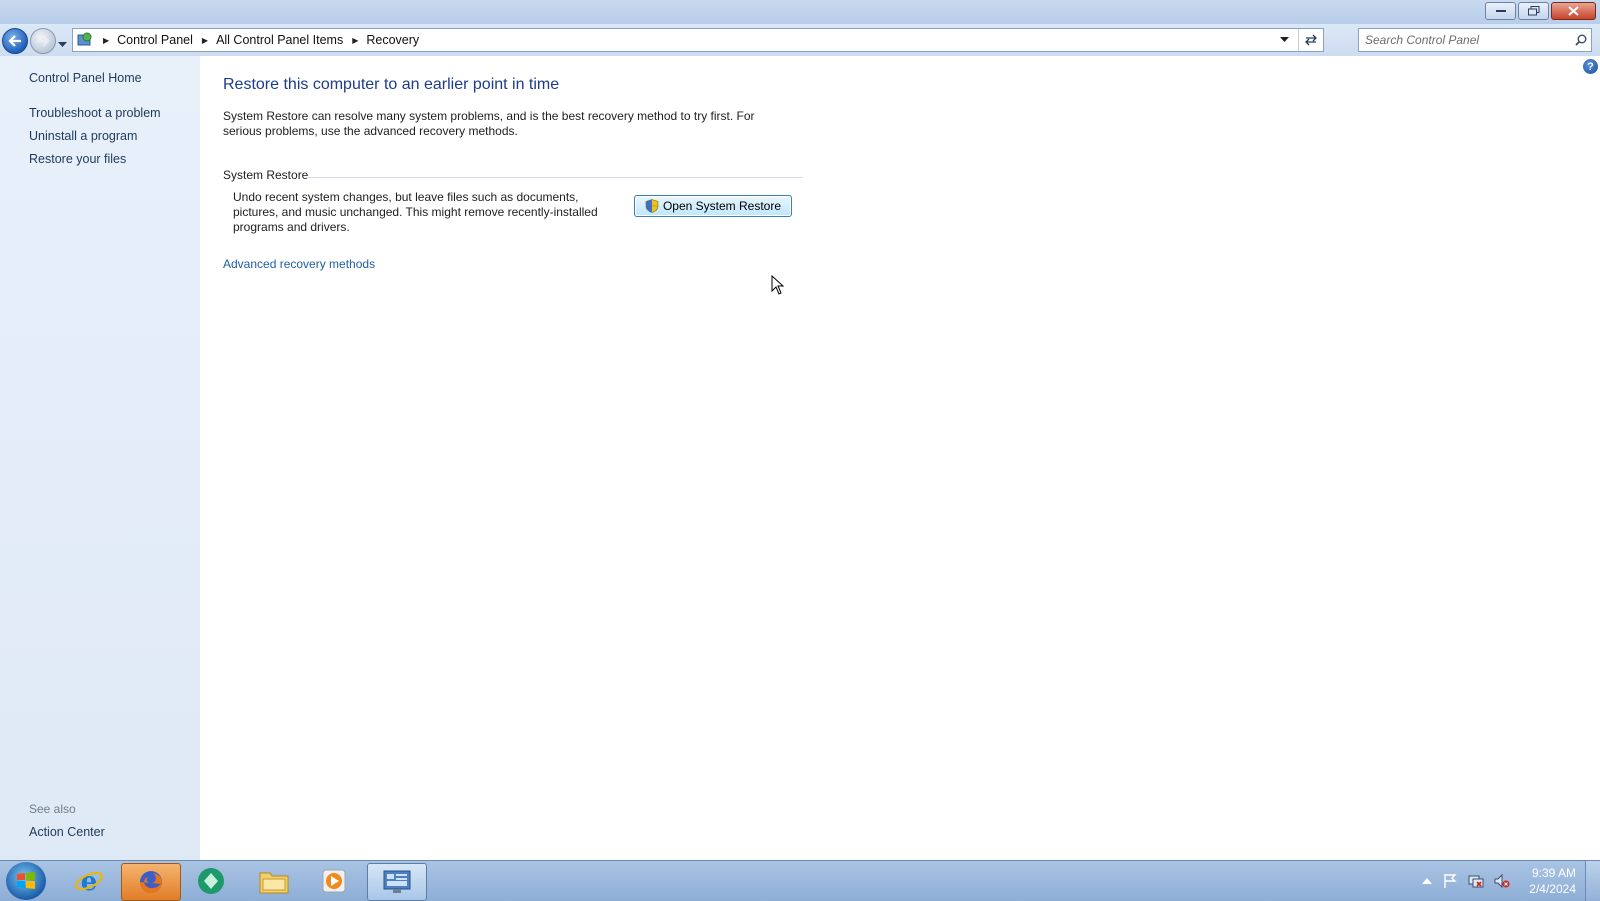 The width and height of the screenshot is (1600, 901). I want to click on sidebar-link-troubleshoot: Troubleshoot a problem, so click(95, 113).